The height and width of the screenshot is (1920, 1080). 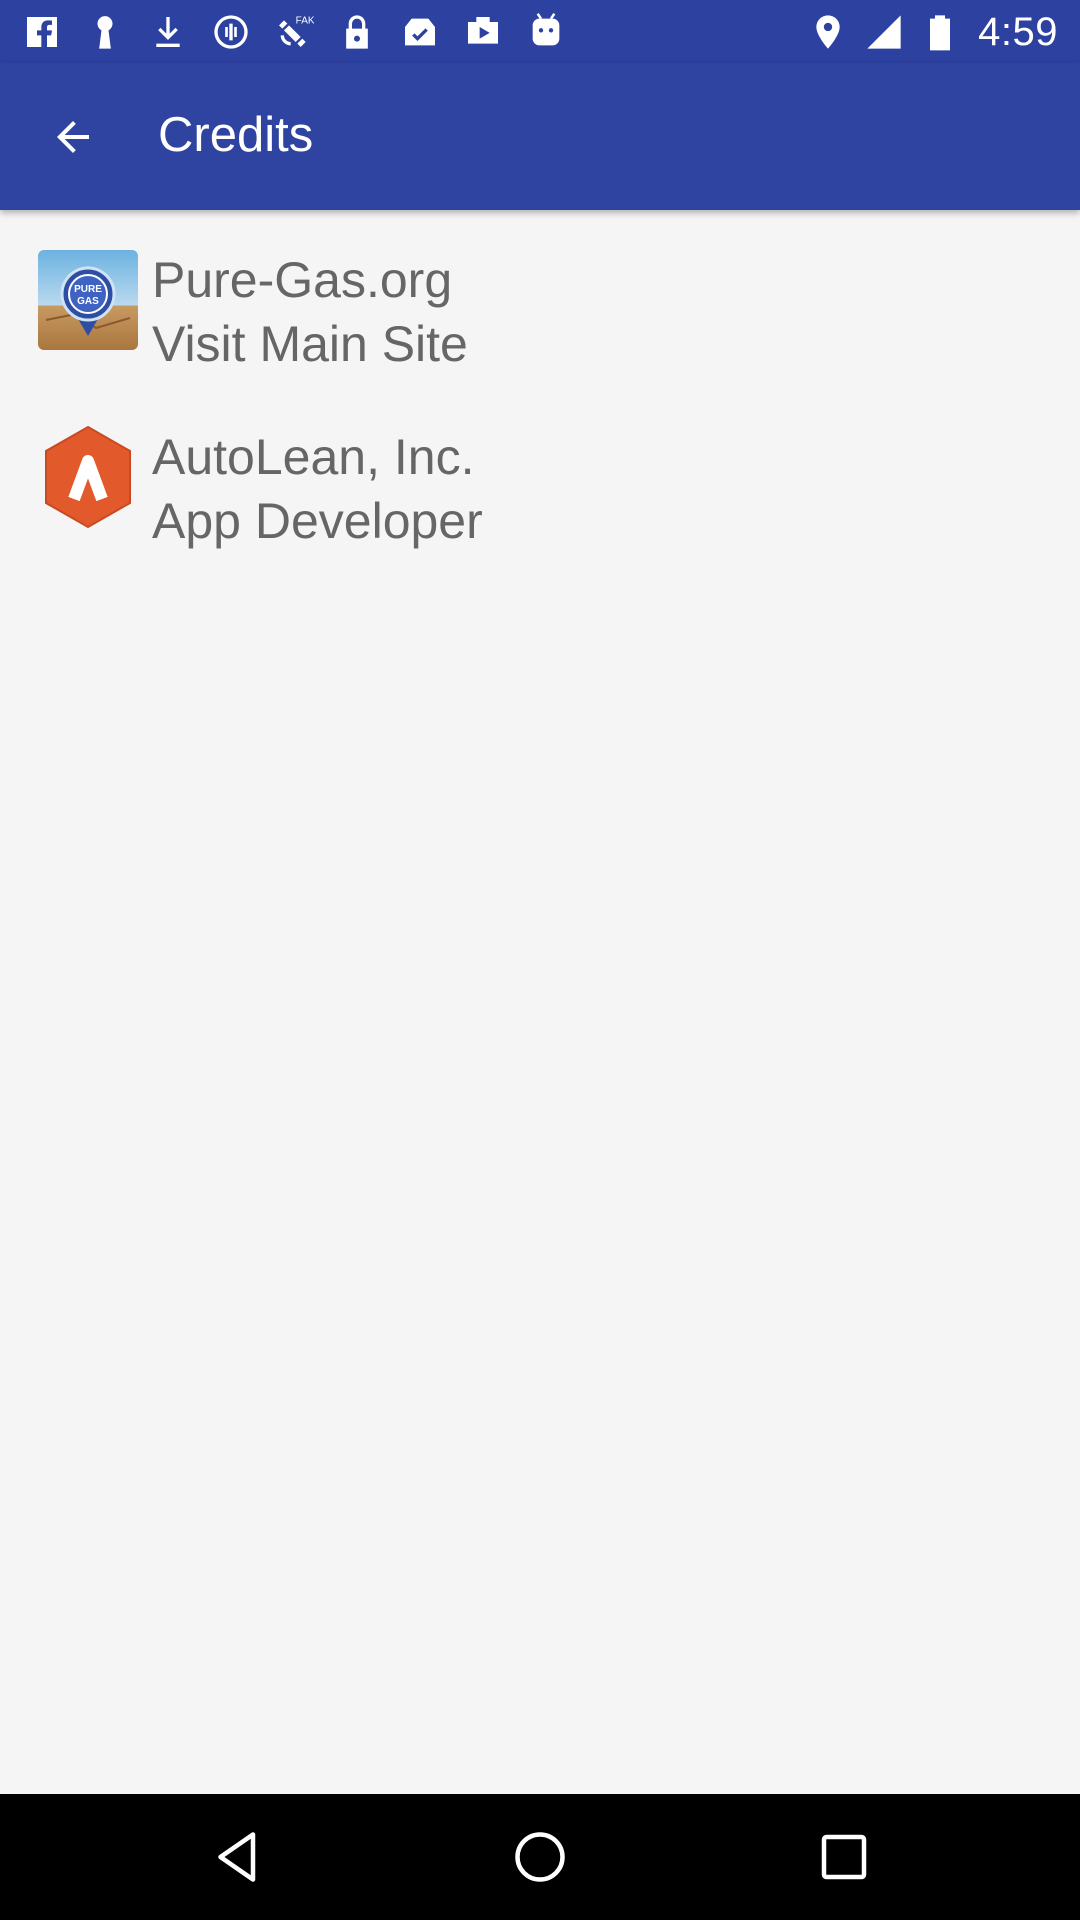 I want to click on credit-name: Pure-Gas.org, so click(x=302, y=280).